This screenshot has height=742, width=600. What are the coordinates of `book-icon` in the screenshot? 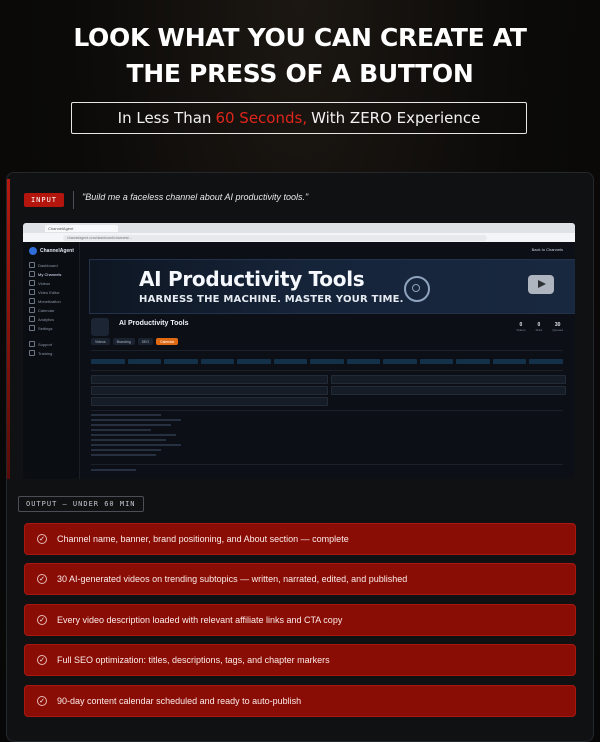 It's located at (32, 353).